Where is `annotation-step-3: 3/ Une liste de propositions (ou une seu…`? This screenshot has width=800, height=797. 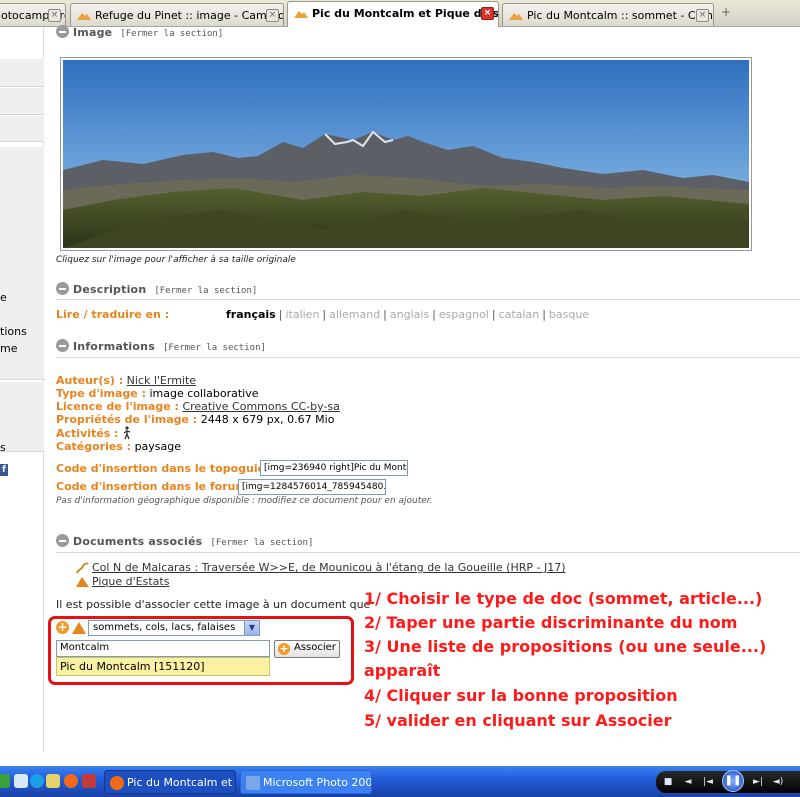 annotation-step-3: 3/ Une liste de propositions (ou une seu… is located at coordinates (565, 646).